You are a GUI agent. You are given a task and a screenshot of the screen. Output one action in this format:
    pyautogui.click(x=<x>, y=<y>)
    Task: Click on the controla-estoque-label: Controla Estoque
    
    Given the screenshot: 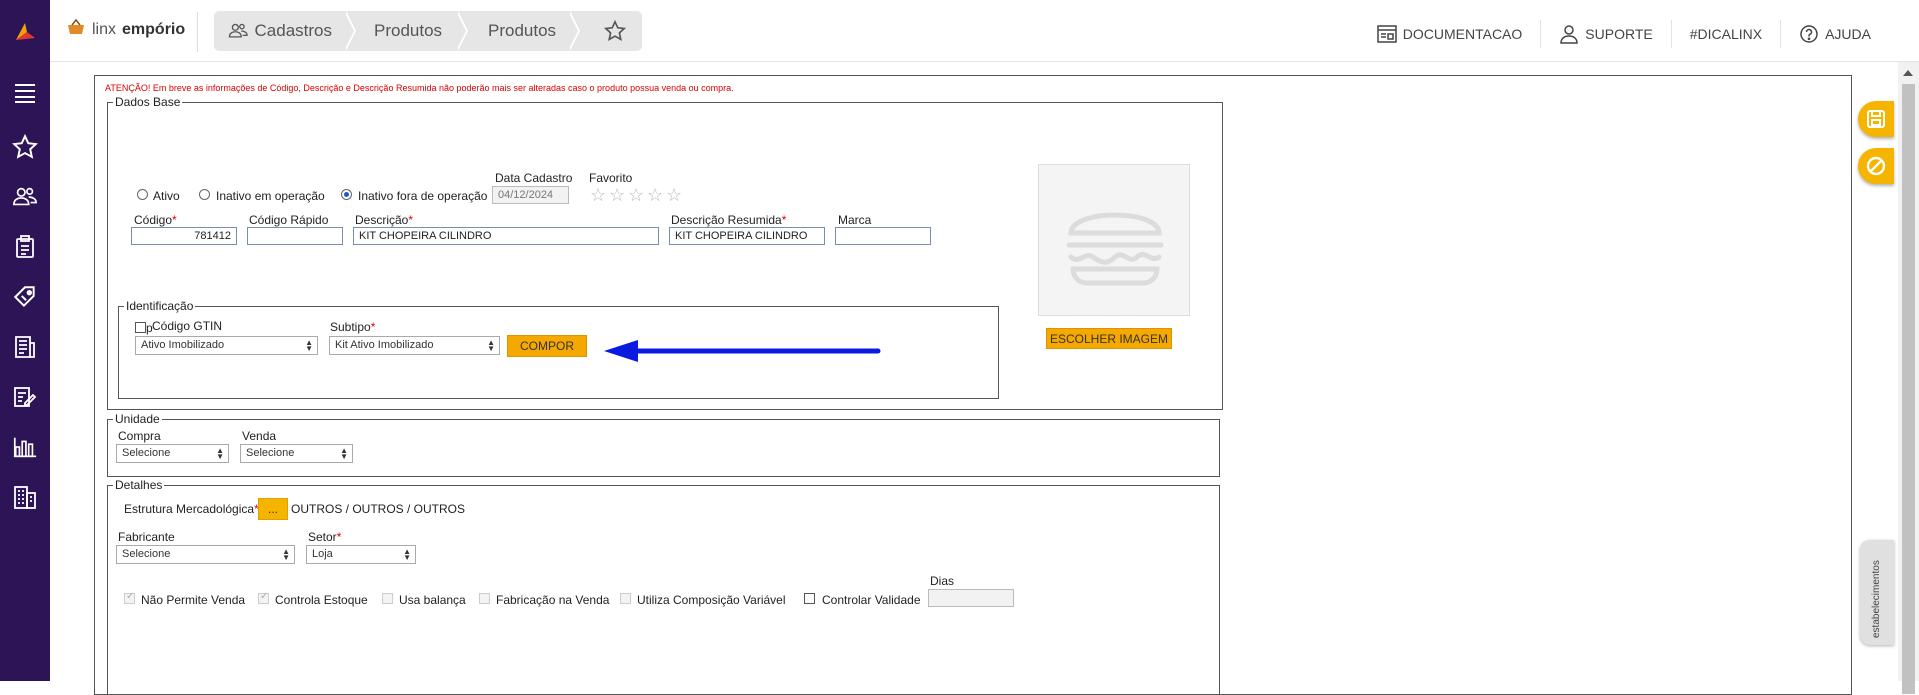 What is the action you would take?
    pyautogui.click(x=321, y=600)
    